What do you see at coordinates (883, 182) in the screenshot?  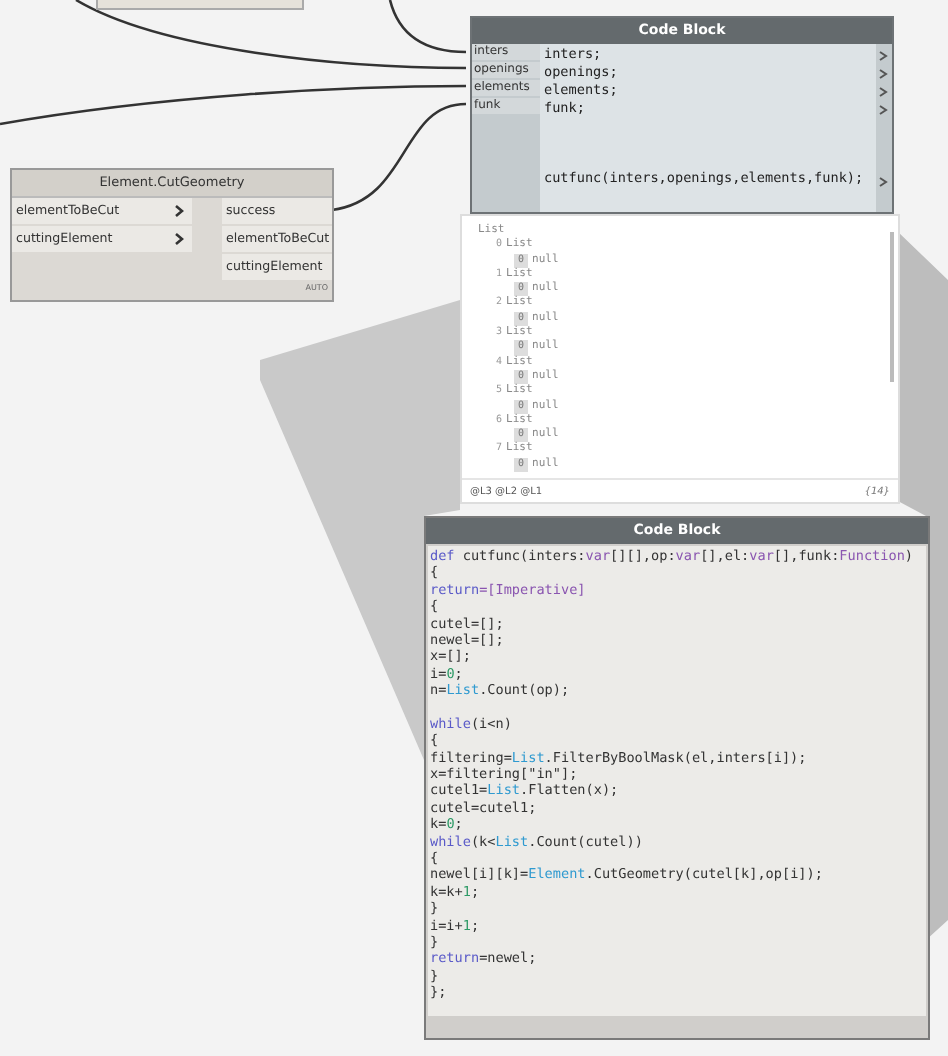 I see `output-port-icon` at bounding box center [883, 182].